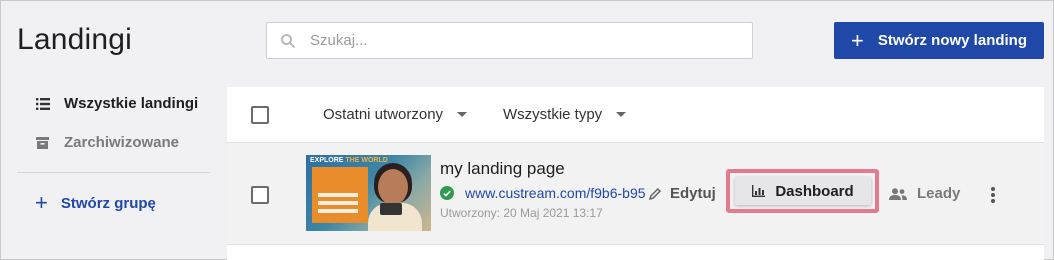  What do you see at coordinates (260, 195) in the screenshot?
I see `row-checkbox` at bounding box center [260, 195].